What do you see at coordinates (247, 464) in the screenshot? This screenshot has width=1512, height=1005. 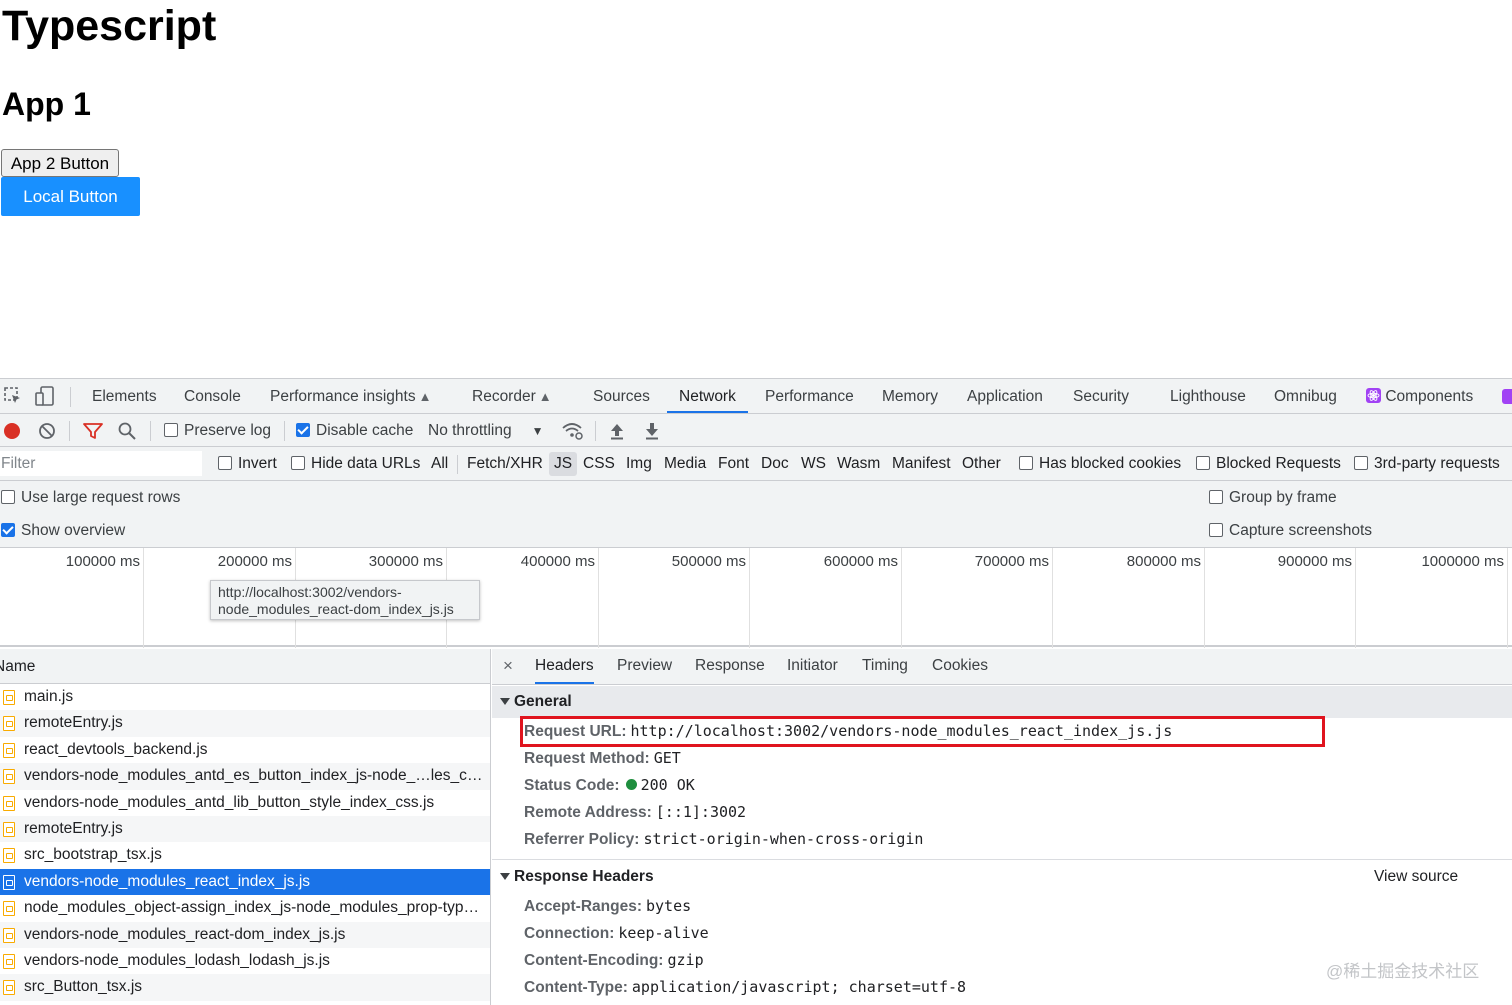 I see `invert-checkbox: Invert` at bounding box center [247, 464].